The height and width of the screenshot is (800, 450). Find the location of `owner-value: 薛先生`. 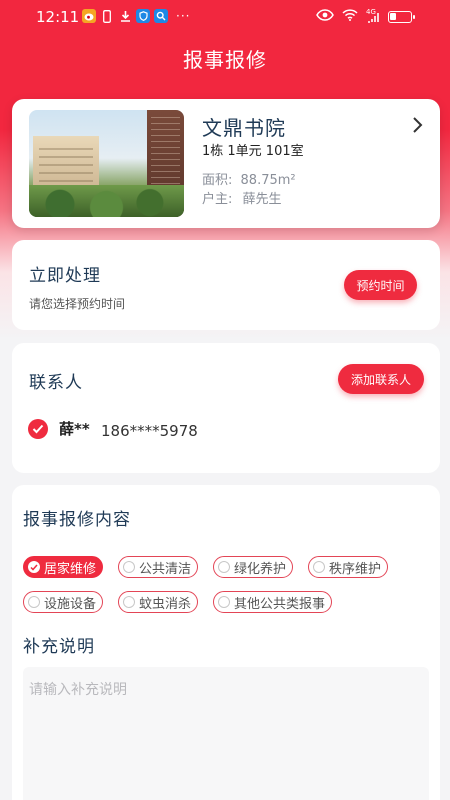

owner-value: 薛先生 is located at coordinates (262, 199).